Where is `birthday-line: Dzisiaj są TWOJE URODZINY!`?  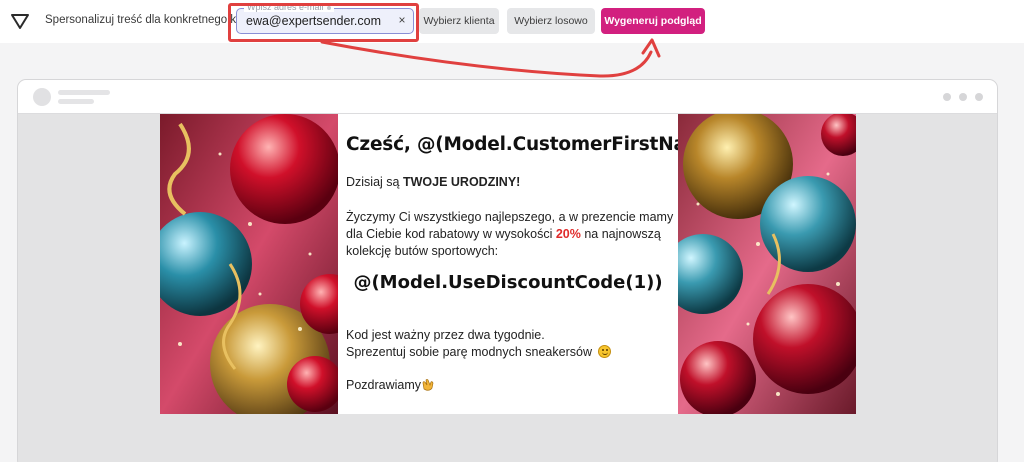 birthday-line: Dzisiaj są TWOJE URODZINY! is located at coordinates (433, 182).